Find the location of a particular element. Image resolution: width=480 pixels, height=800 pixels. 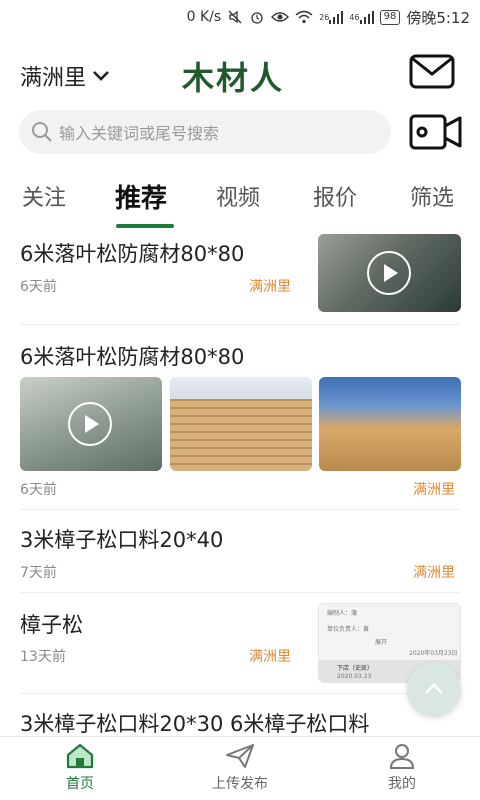

nav-profile: 我的 is located at coordinates (402, 768).